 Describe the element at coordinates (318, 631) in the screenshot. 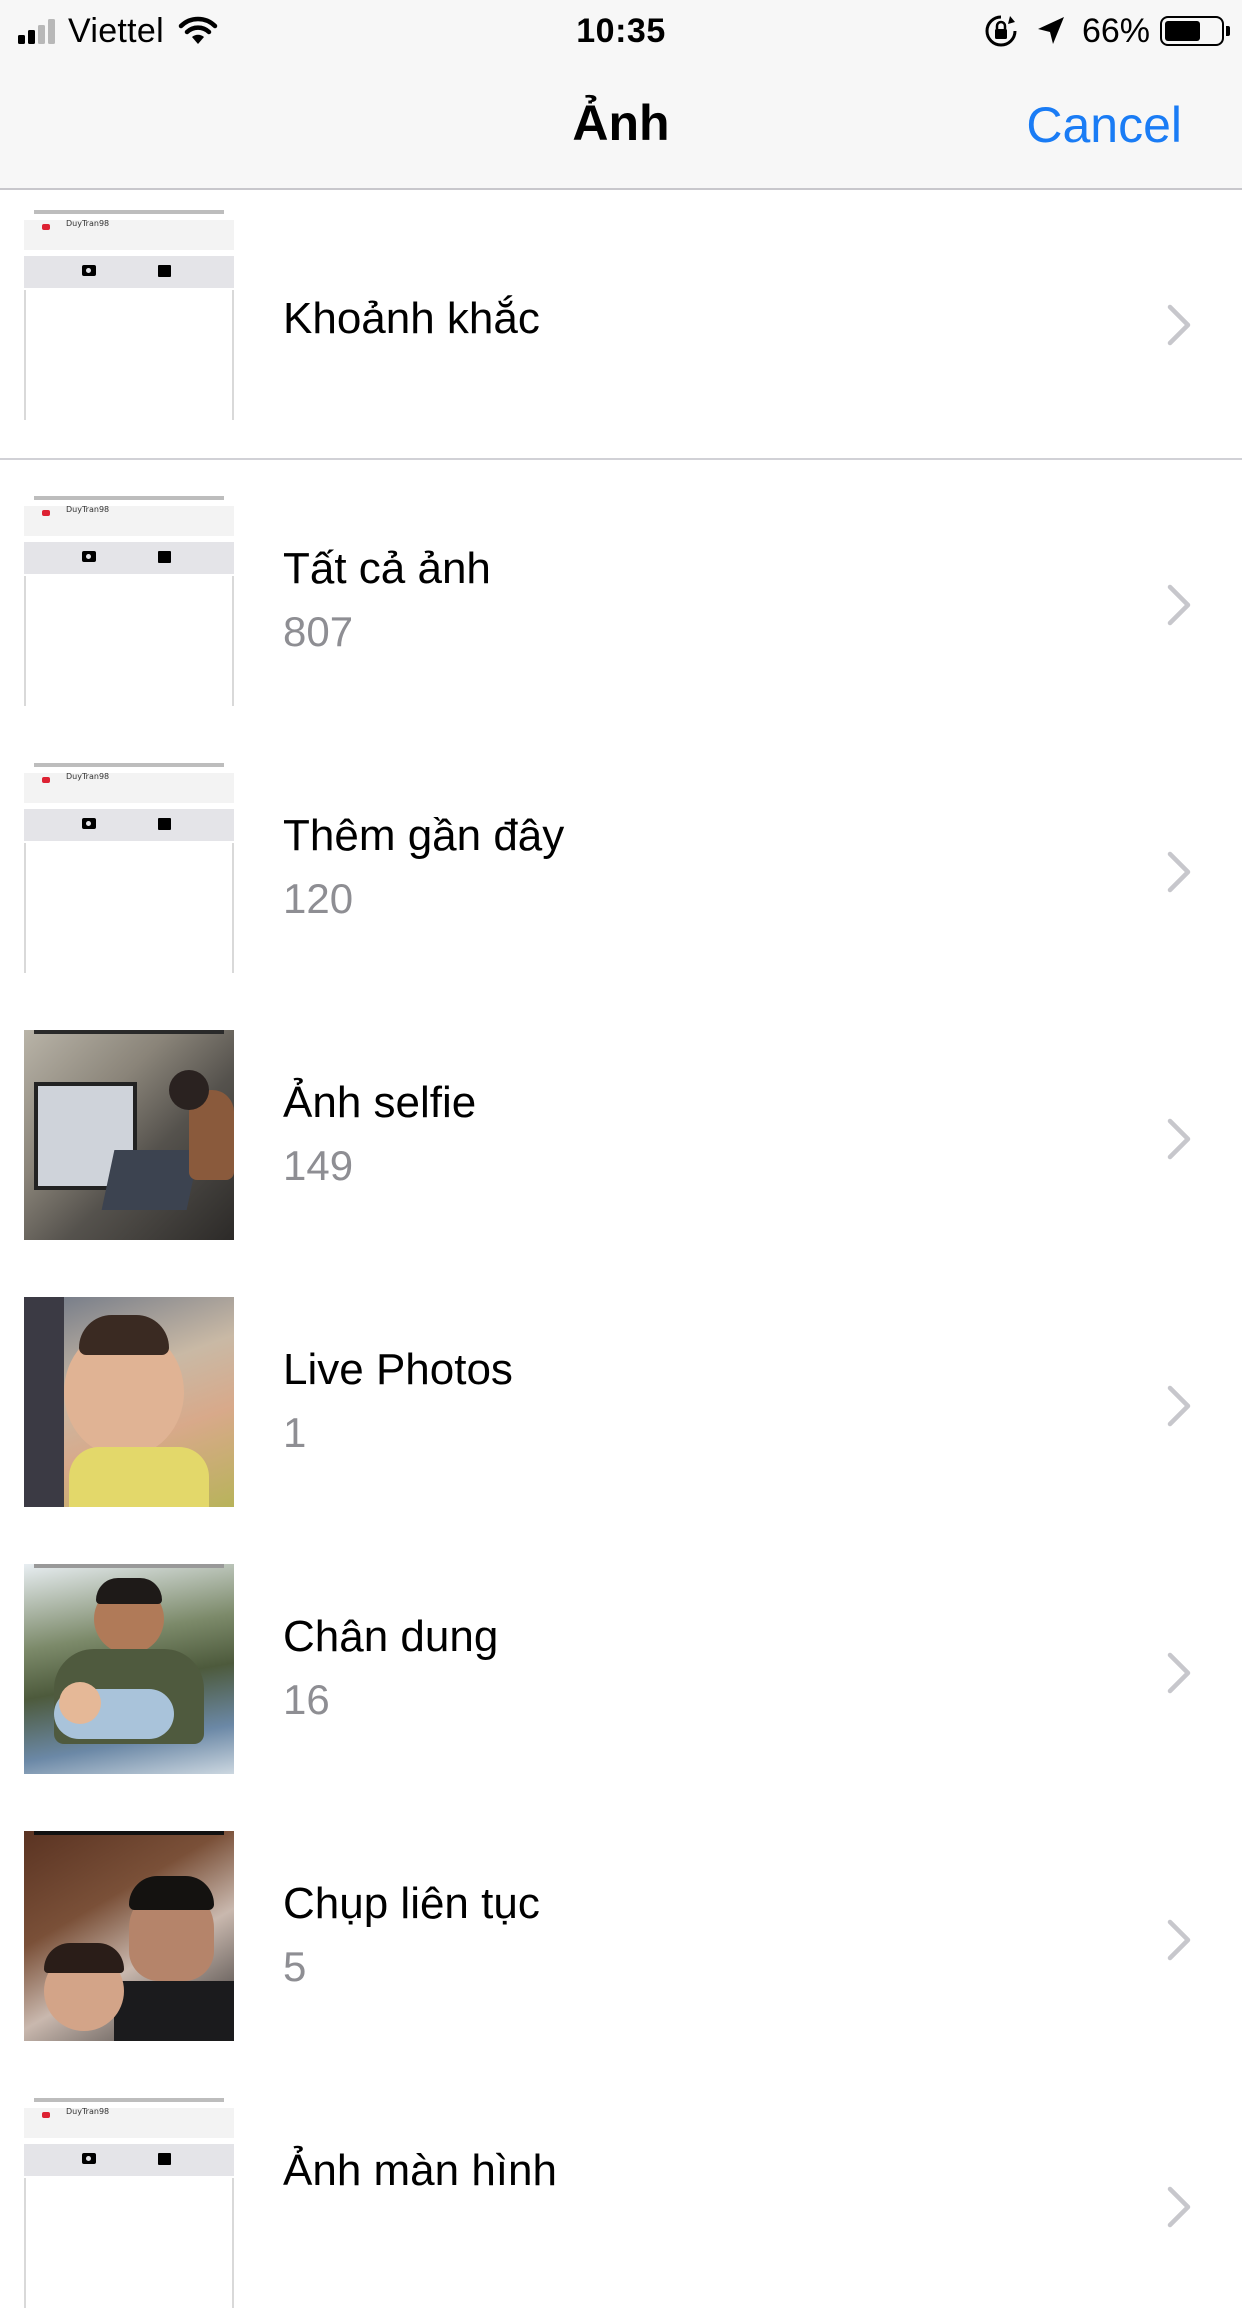

I see `album-count: 807` at that location.